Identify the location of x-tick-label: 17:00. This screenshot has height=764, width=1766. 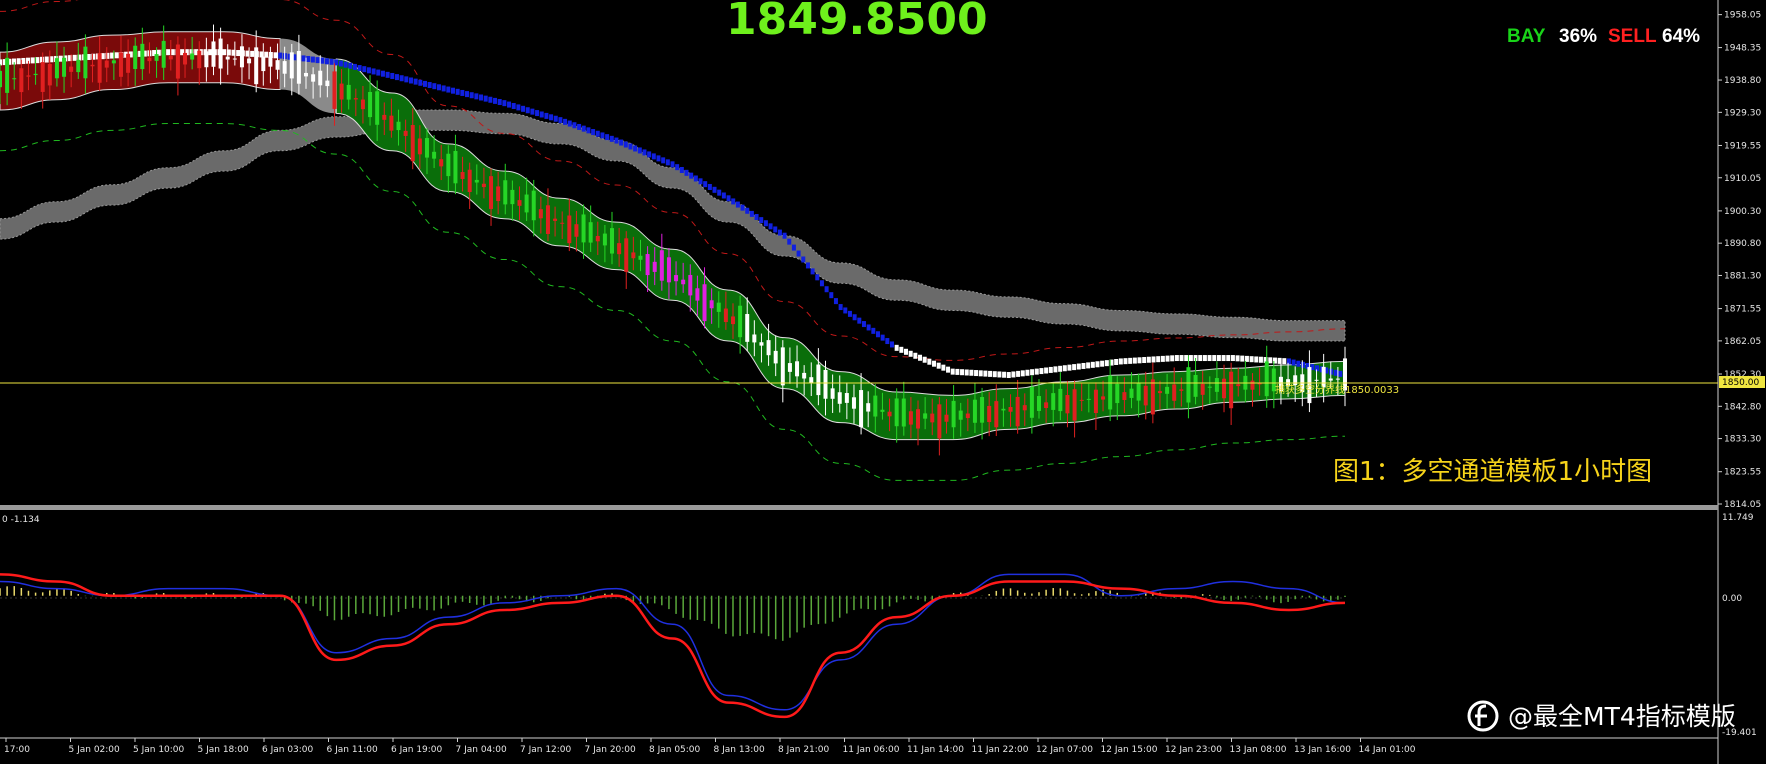
(17, 750).